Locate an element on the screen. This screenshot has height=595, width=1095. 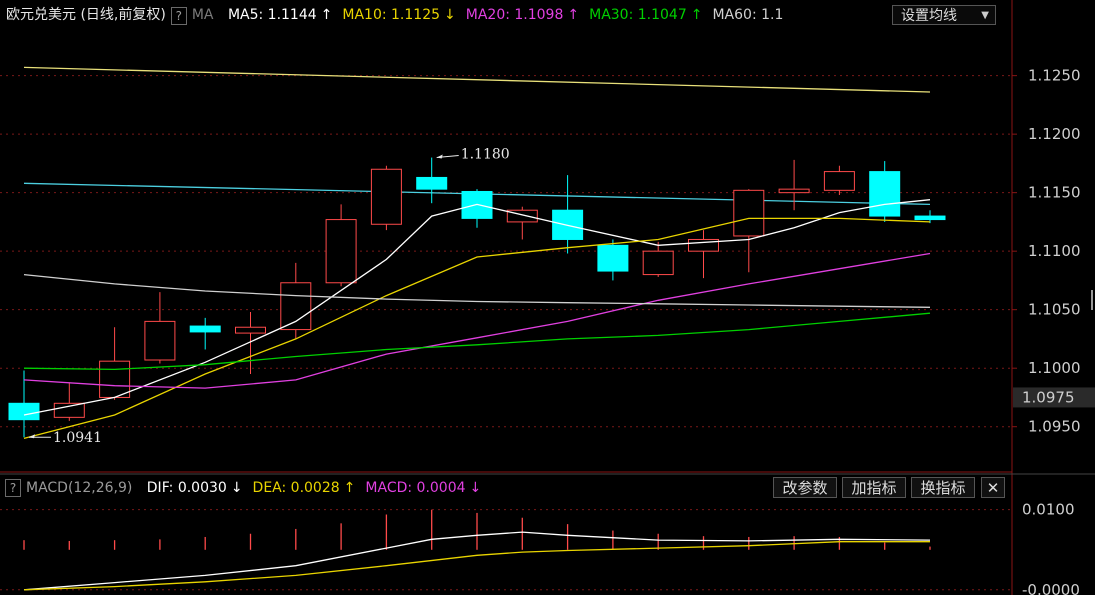
ma60-value: MA60: 1.1 is located at coordinates (748, 15).